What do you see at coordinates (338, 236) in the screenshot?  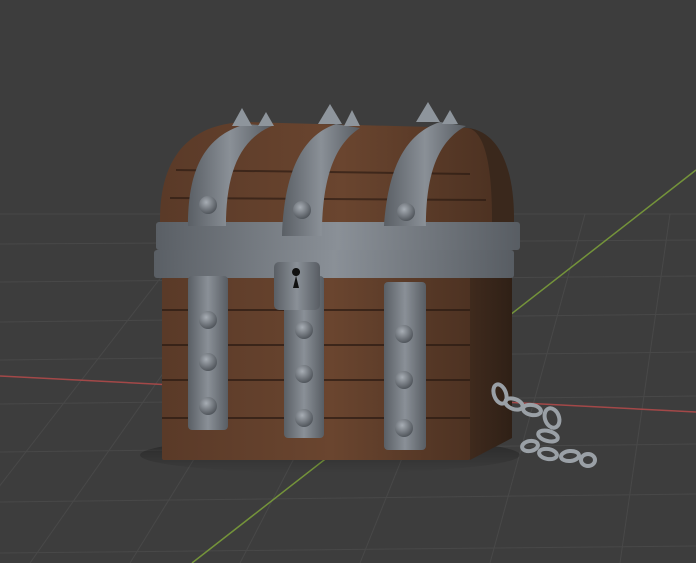 I see `lid-rim-band` at bounding box center [338, 236].